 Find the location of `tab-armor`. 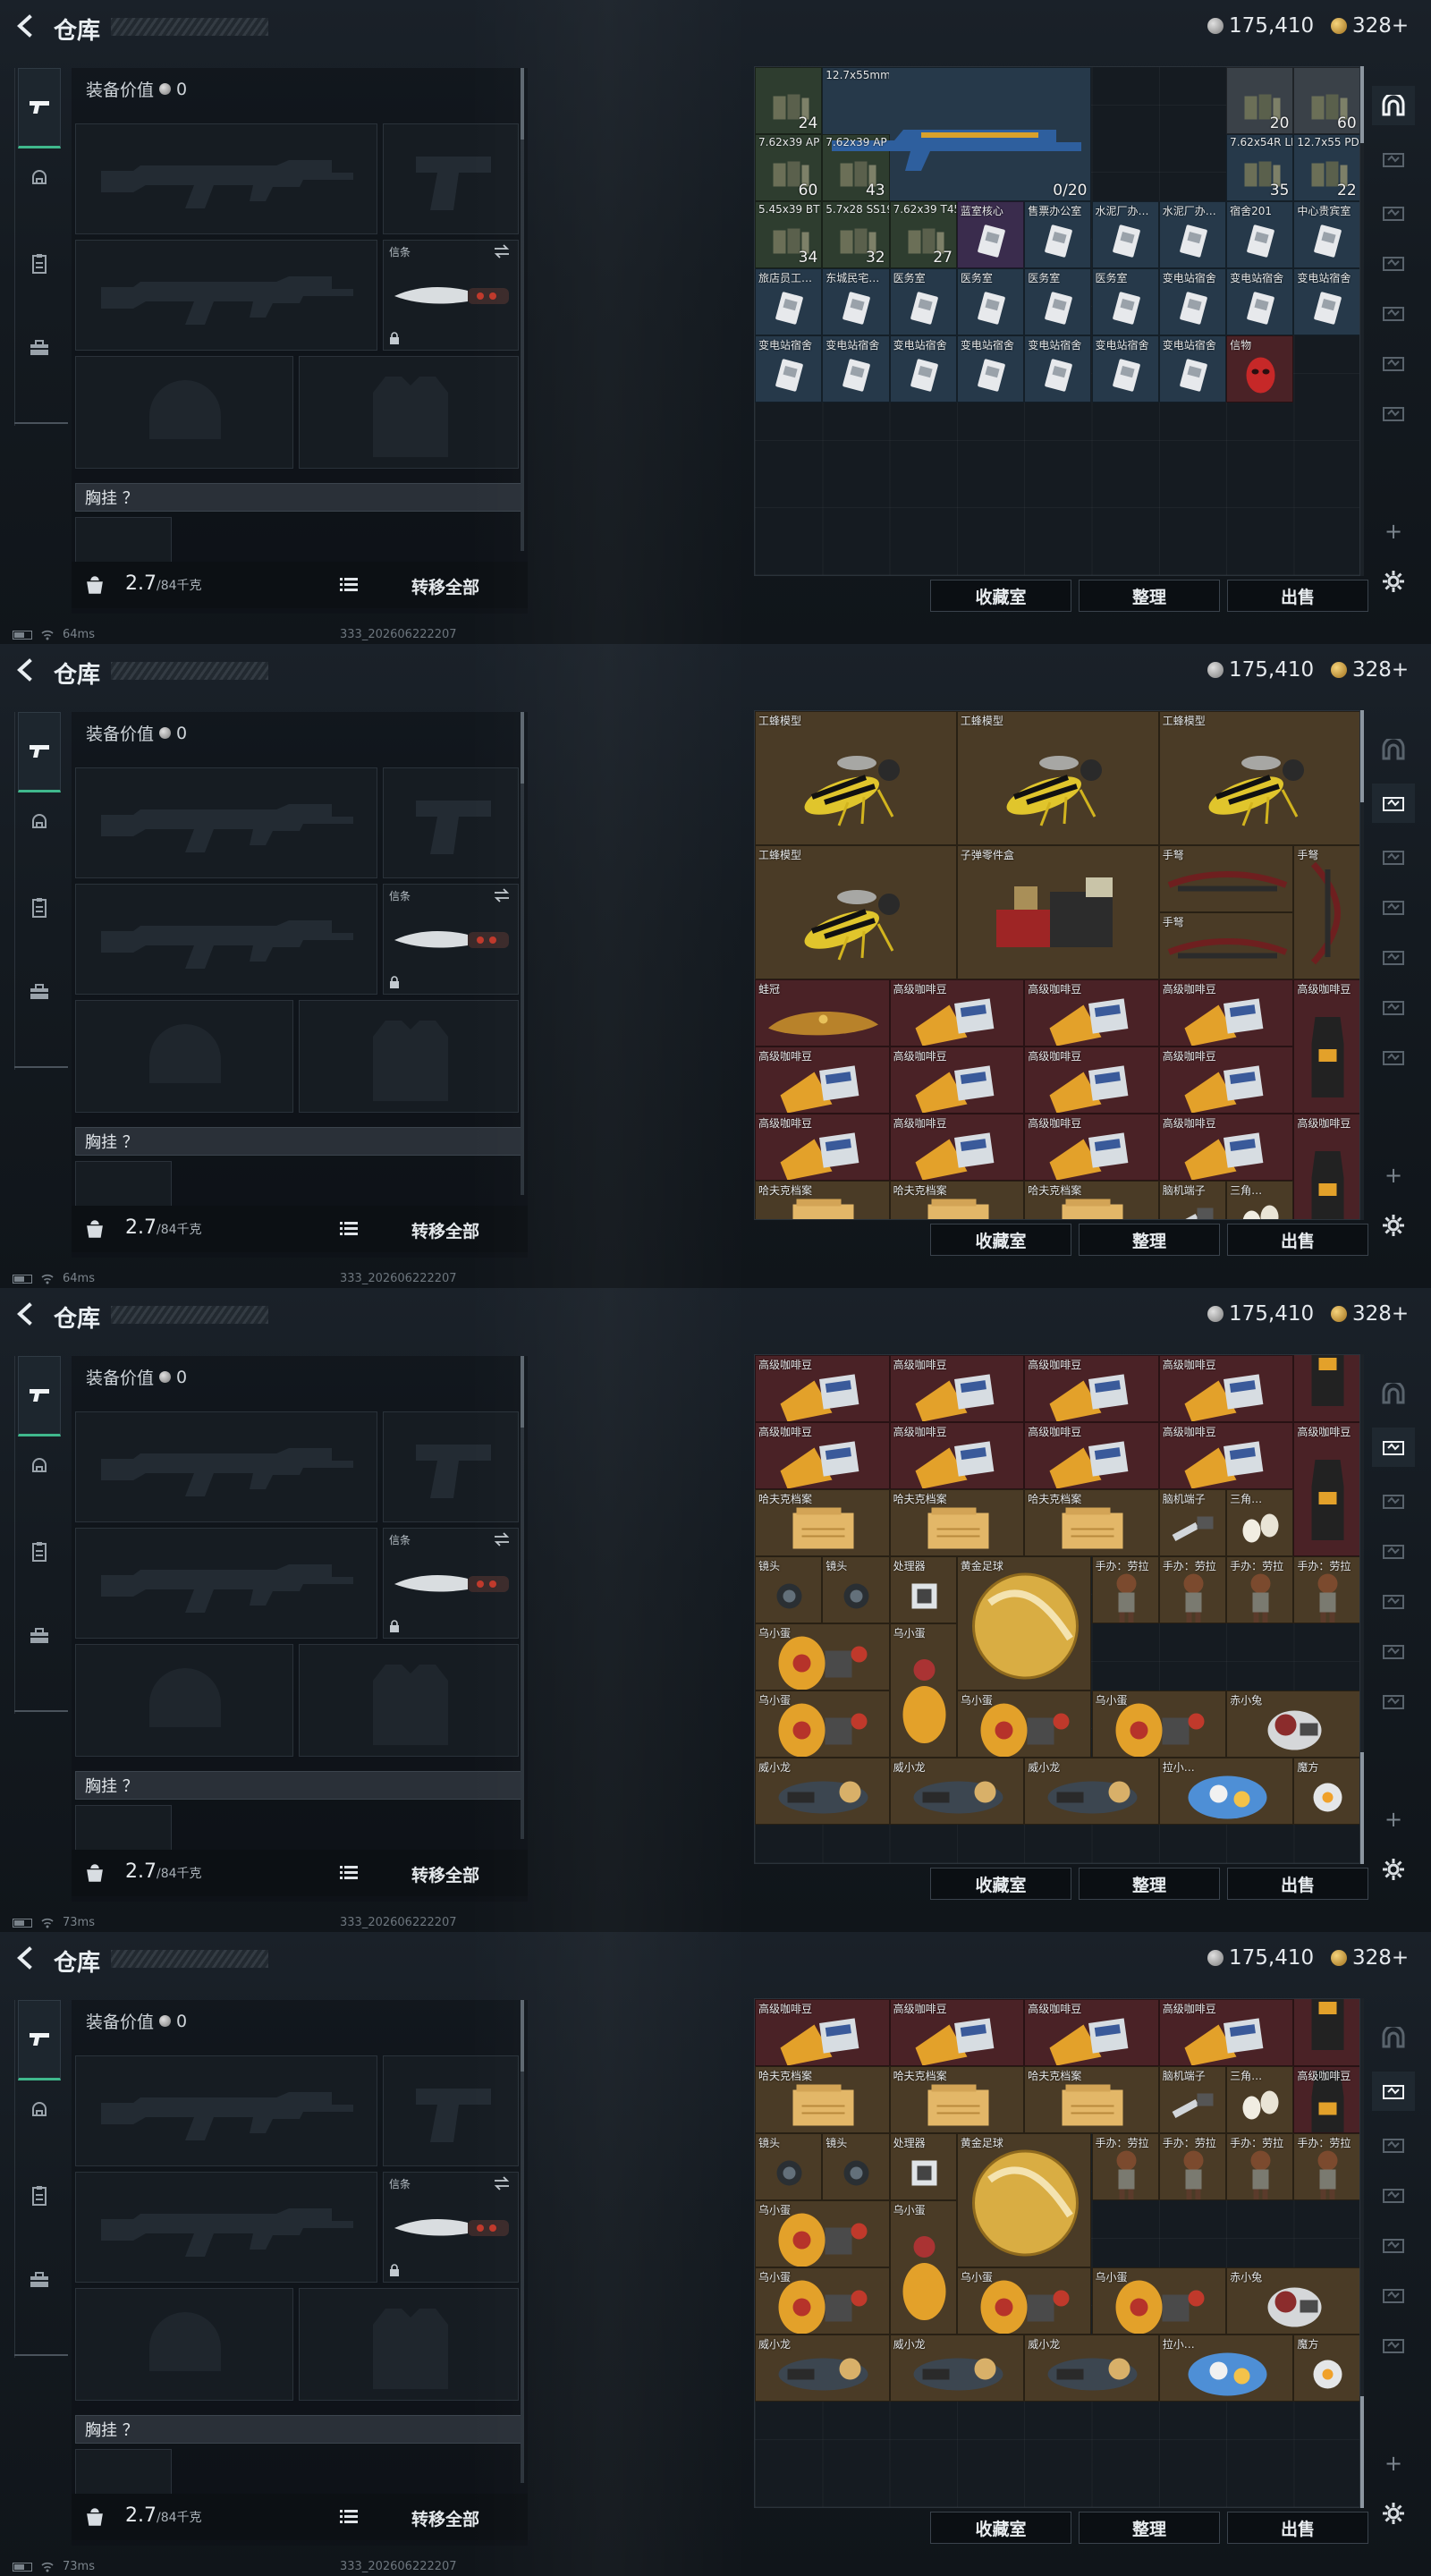

tab-armor is located at coordinates (40, 822).